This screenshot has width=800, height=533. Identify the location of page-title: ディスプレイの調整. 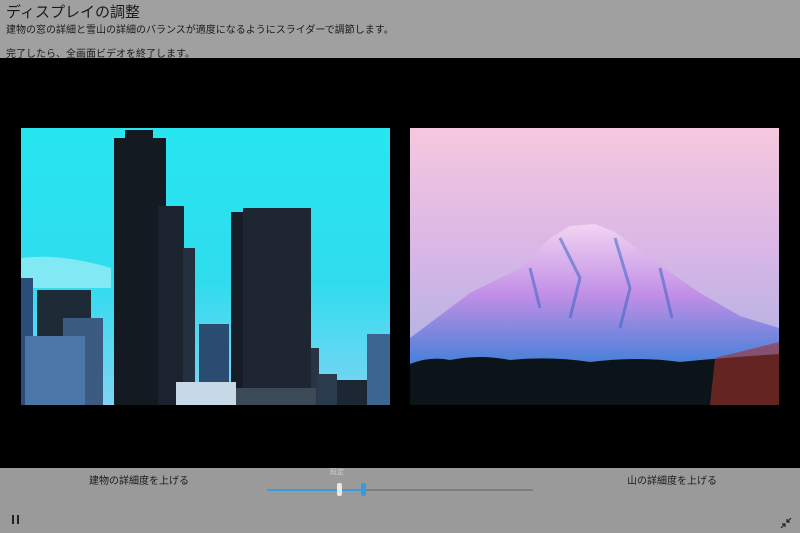
(73, 12).